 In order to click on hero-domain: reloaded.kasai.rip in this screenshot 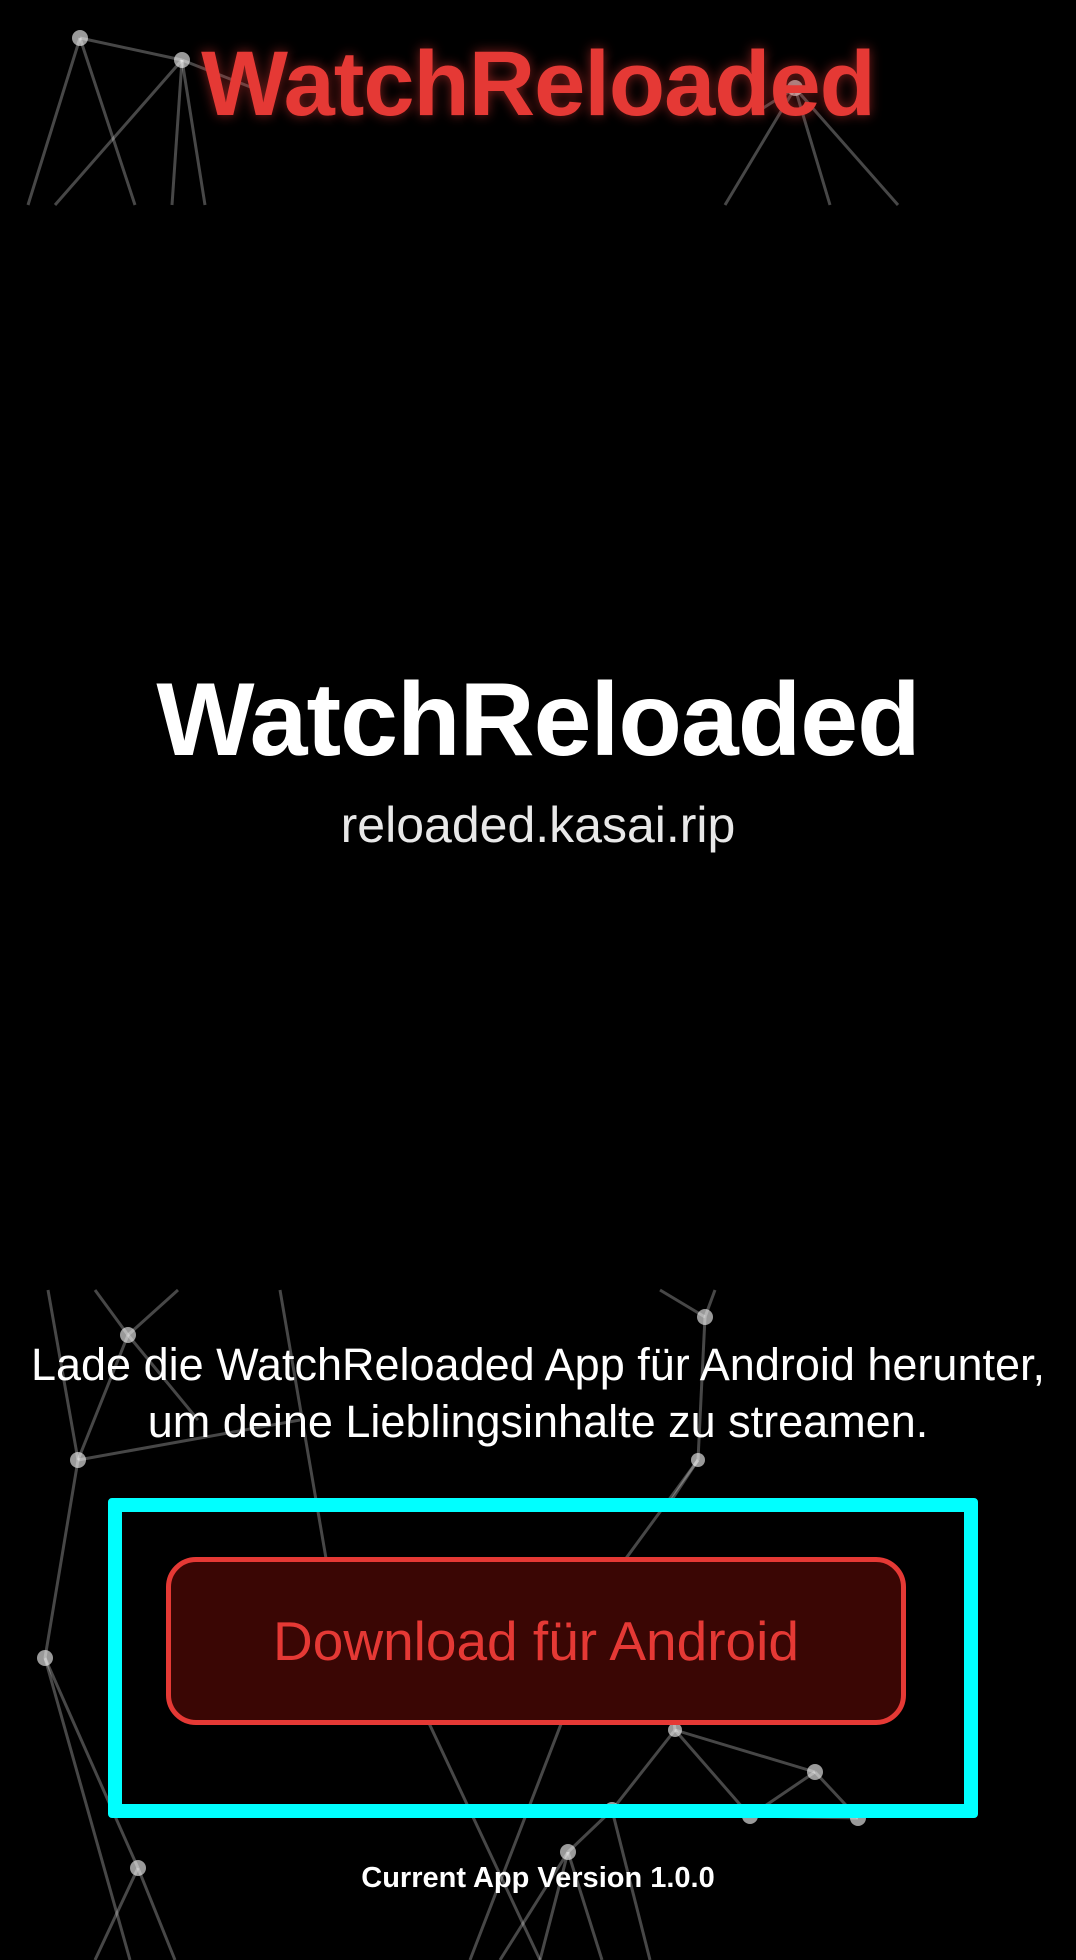, I will do `click(538, 825)`.